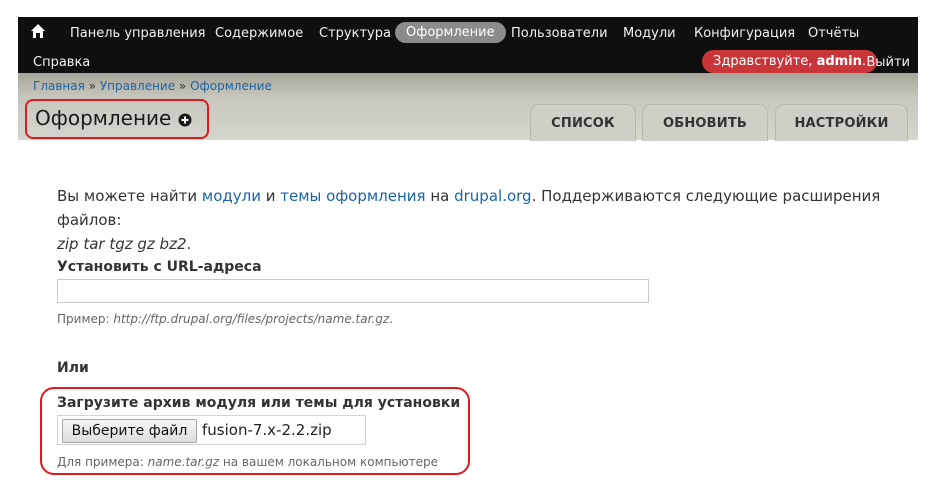 The height and width of the screenshot is (490, 935). I want to click on toolbar-help-link: Справка, so click(61, 62).